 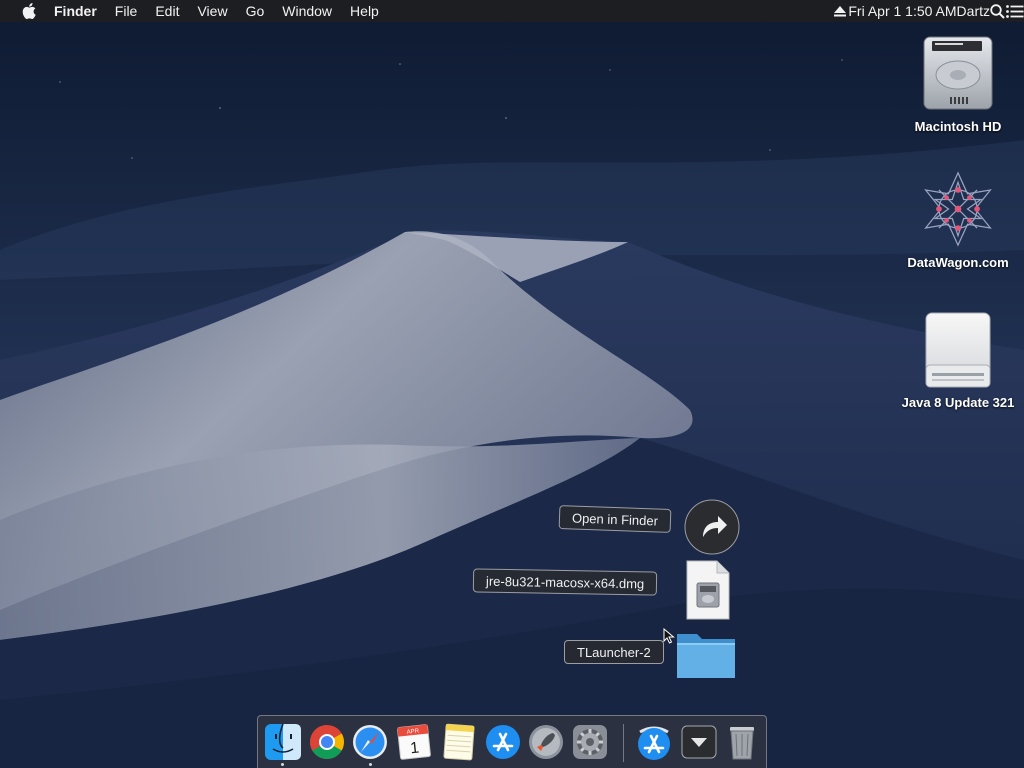 I want to click on desktop-icon-macintosh-hd: Macintosh HD, so click(x=958, y=82).